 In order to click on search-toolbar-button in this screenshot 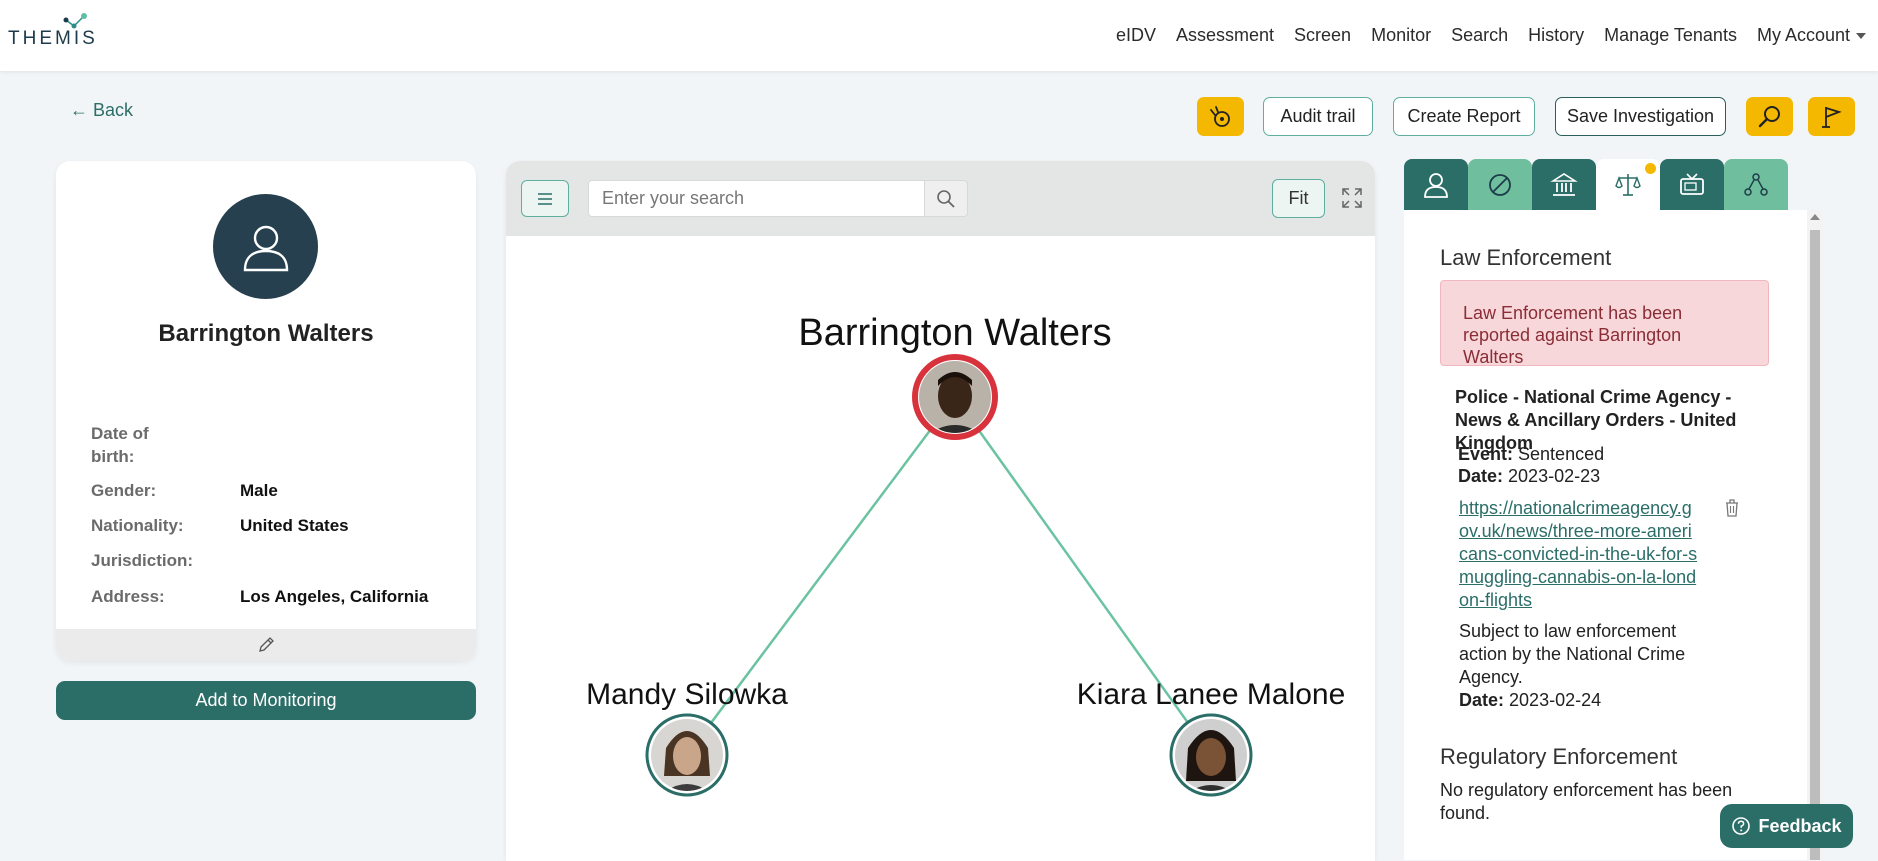, I will do `click(1769, 116)`.